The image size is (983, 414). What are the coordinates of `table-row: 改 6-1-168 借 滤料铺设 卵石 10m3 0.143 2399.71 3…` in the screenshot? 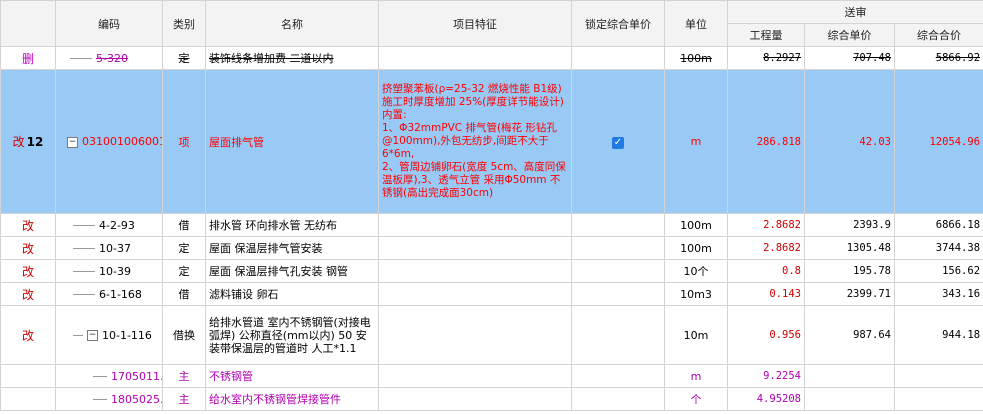 It's located at (491, 294).